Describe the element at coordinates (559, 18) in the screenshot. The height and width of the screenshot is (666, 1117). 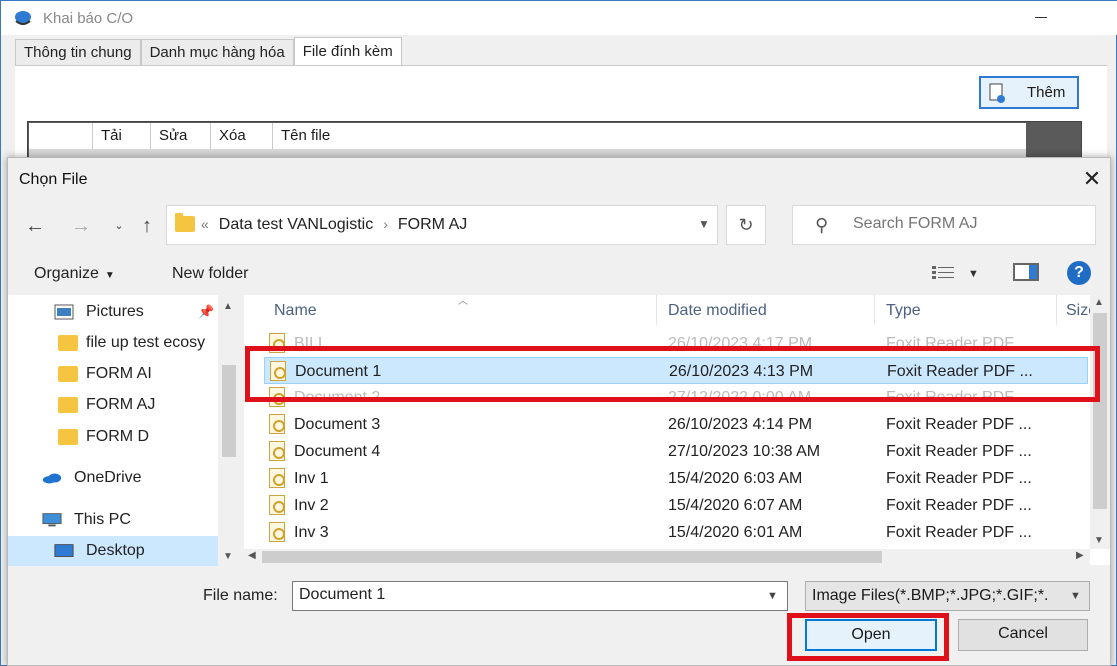
I see `background-titlebar: Khai báo C/O` at that location.